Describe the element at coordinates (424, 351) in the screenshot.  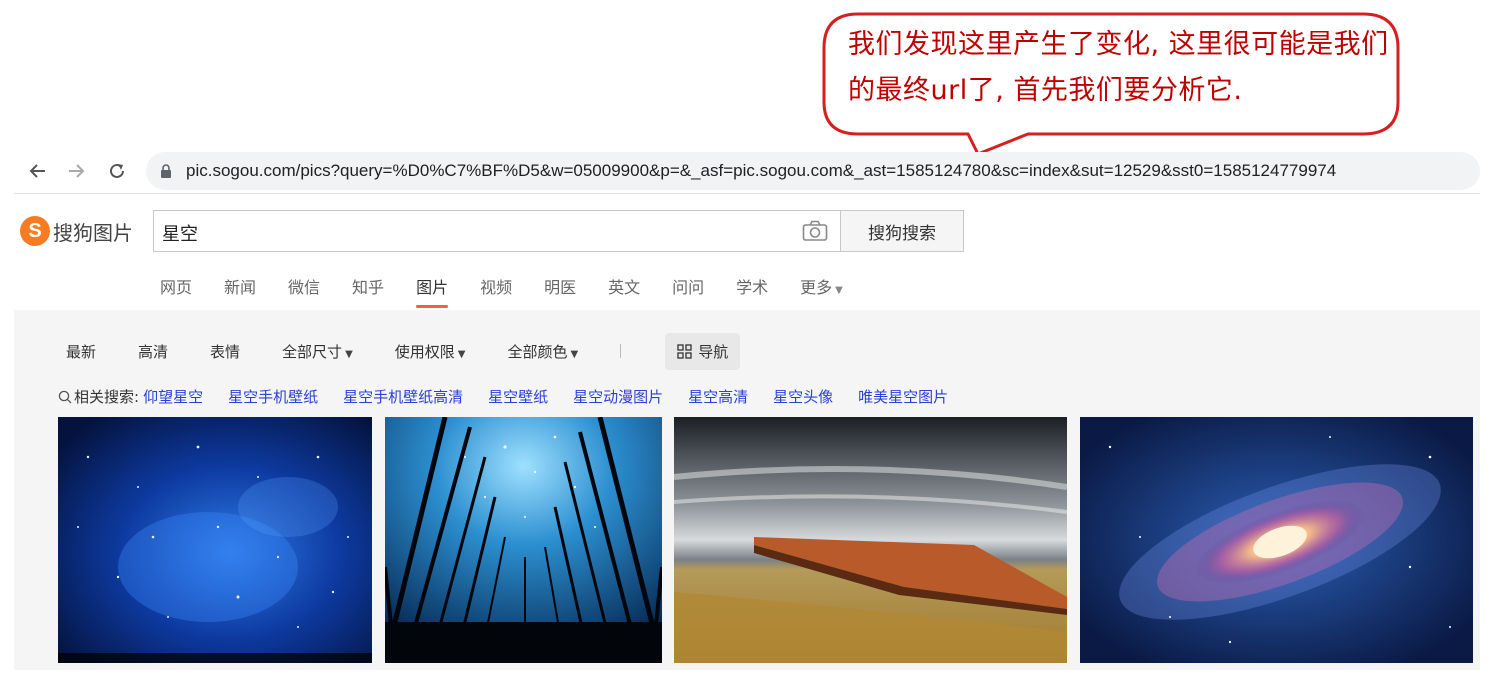
I see `filter-rights-label: 使用权限` at that location.